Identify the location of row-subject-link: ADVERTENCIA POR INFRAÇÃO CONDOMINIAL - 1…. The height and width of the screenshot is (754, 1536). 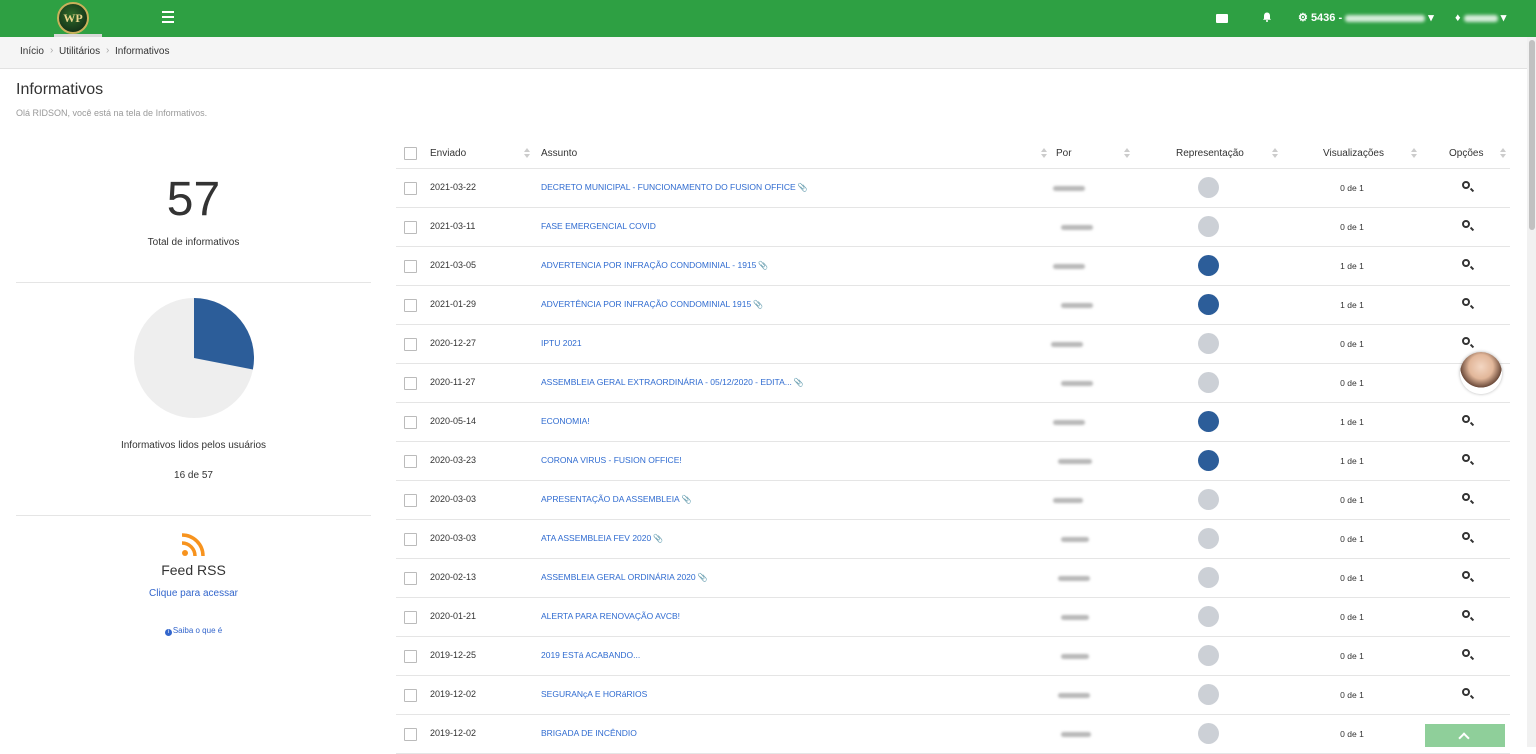
(654, 265).